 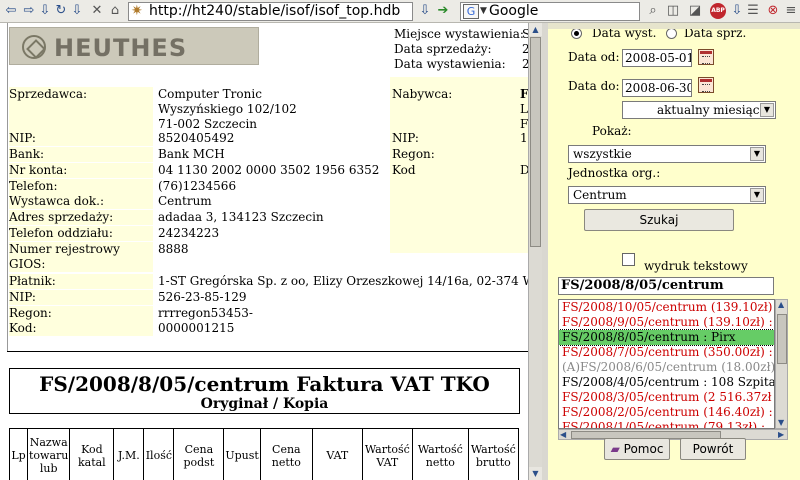 What do you see at coordinates (628, 259) in the screenshot?
I see `text-print-checkbox` at bounding box center [628, 259].